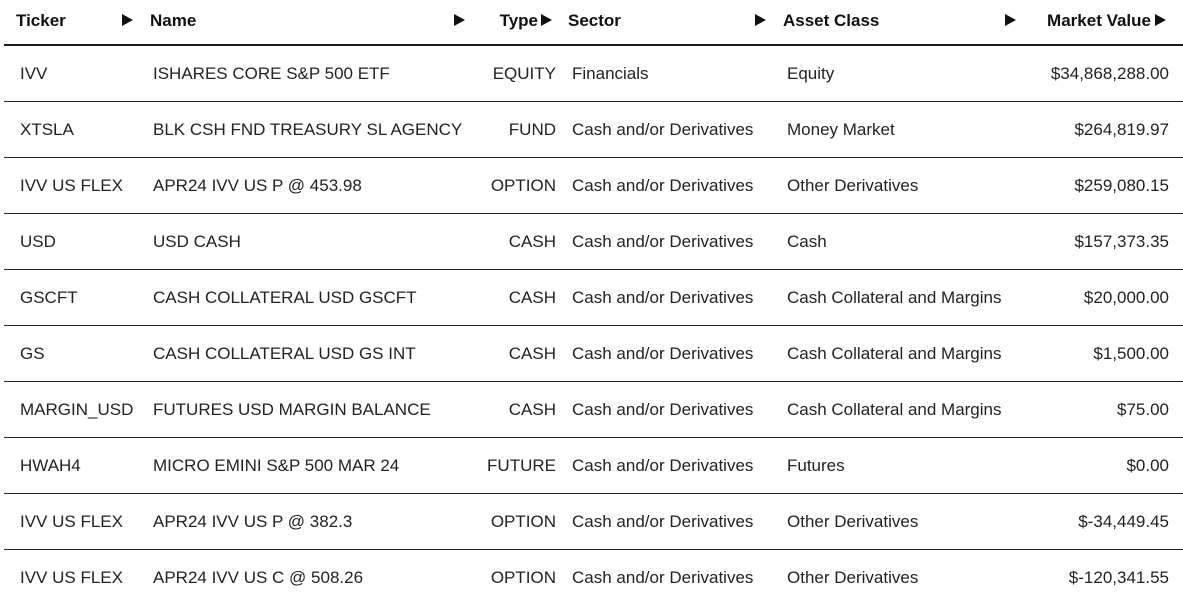  I want to click on cell-market-value: $-120,341.55, so click(1118, 577).